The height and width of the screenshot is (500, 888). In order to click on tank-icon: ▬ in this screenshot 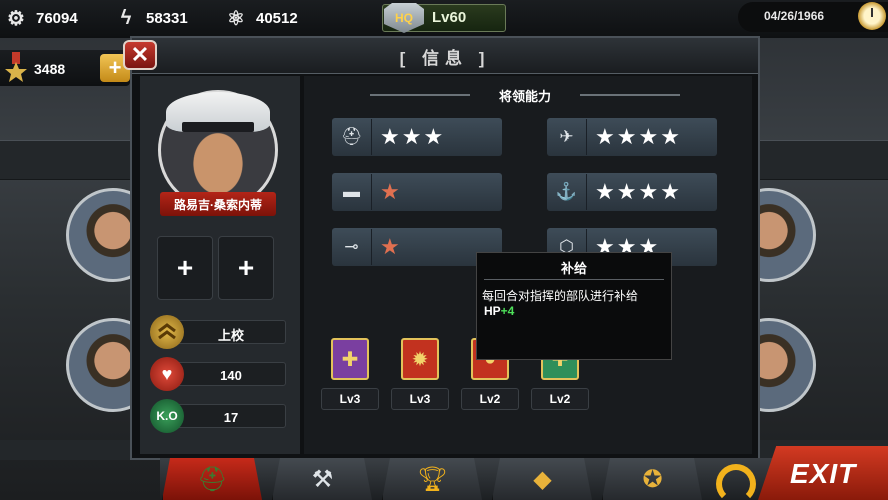, I will do `click(352, 192)`.